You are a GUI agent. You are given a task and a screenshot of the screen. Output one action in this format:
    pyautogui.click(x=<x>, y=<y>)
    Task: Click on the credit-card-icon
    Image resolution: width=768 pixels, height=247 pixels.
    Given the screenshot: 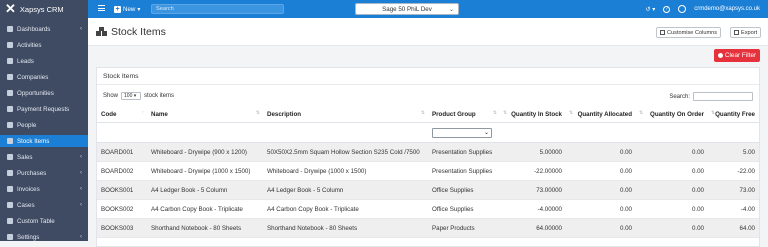 What is the action you would take?
    pyautogui.click(x=10, y=109)
    